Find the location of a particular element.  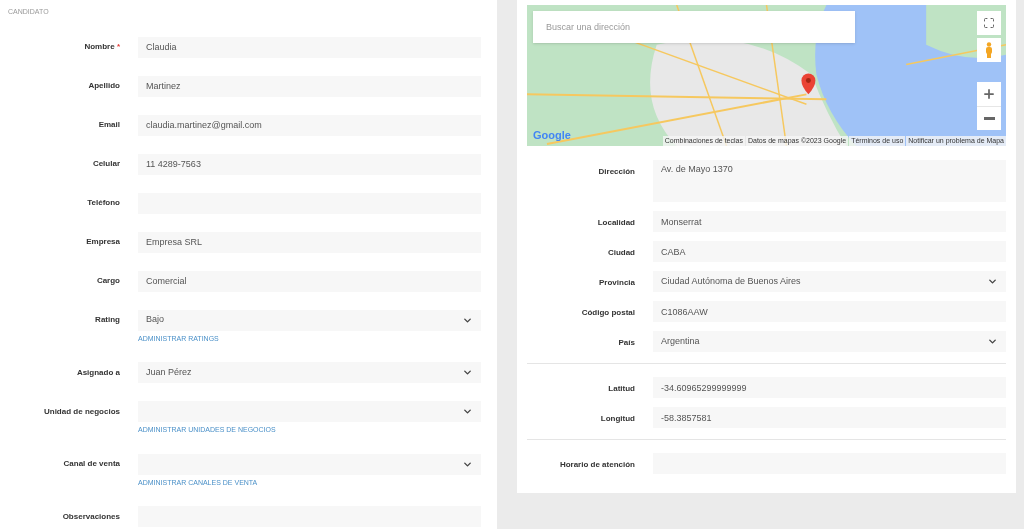

field-label: Ciudad is located at coordinates (621, 253).